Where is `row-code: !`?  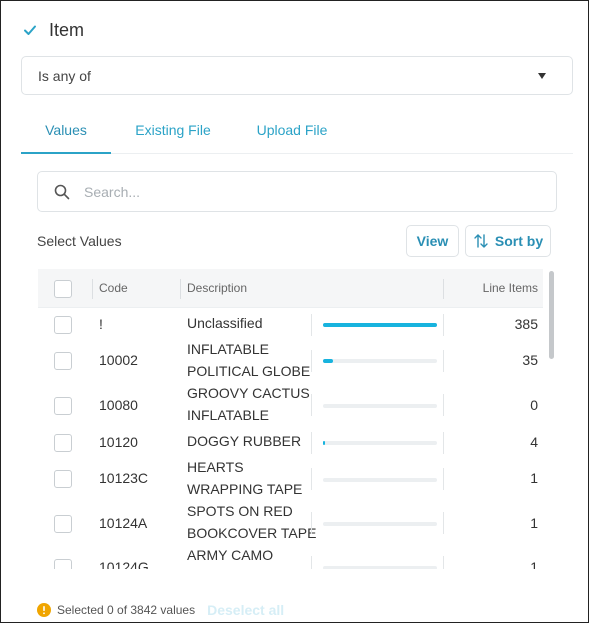
row-code: ! is located at coordinates (101, 324).